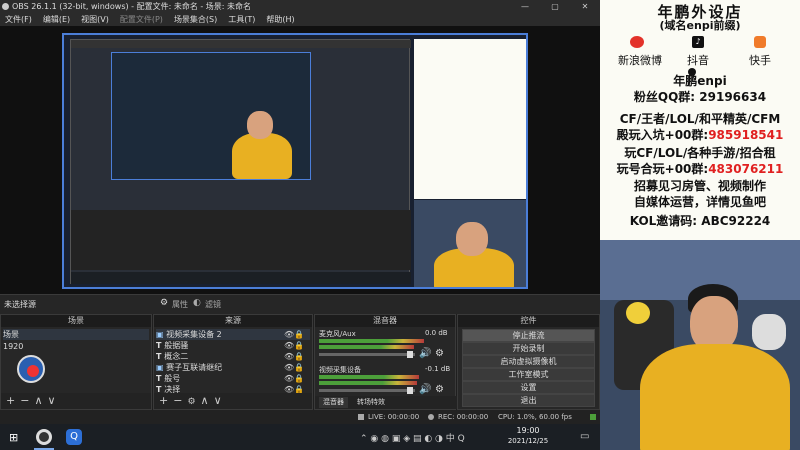  I want to click on tab-mixer: 混音器, so click(333, 402).